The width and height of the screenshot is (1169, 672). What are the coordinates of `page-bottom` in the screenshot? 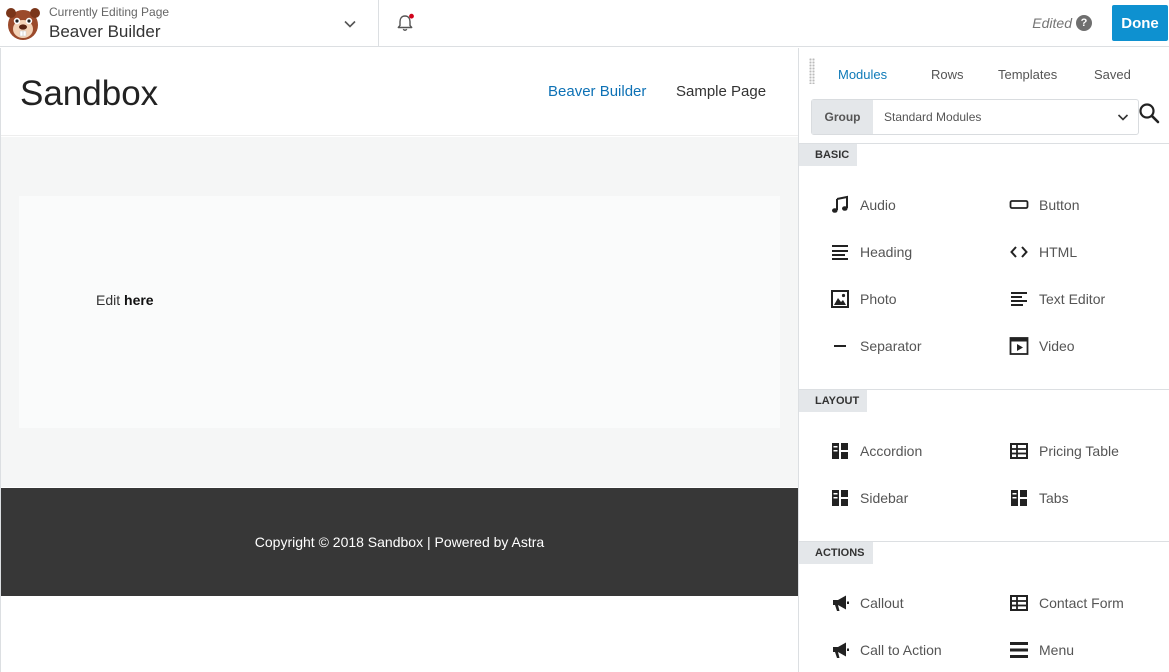 It's located at (399, 634).